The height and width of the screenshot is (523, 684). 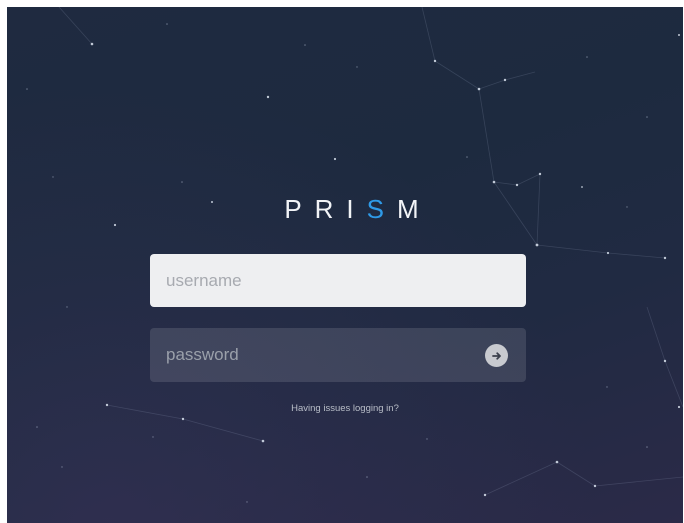 I want to click on login-help-link: Having issues logging in?, so click(x=345, y=408).